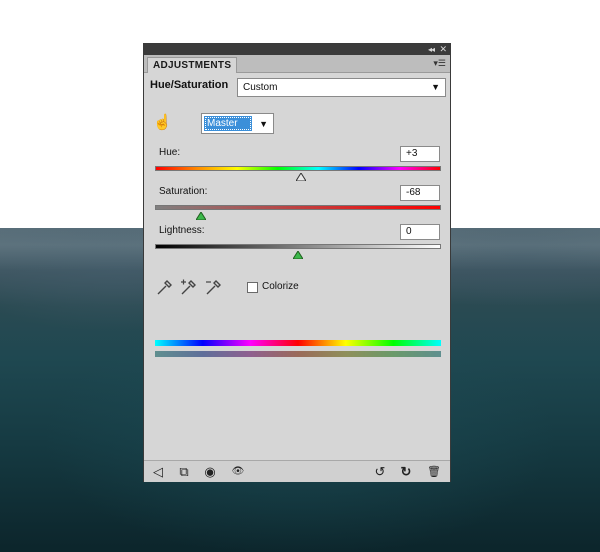 Image resolution: width=600 pixels, height=552 pixels. I want to click on preset-value: Custom, so click(260, 87).